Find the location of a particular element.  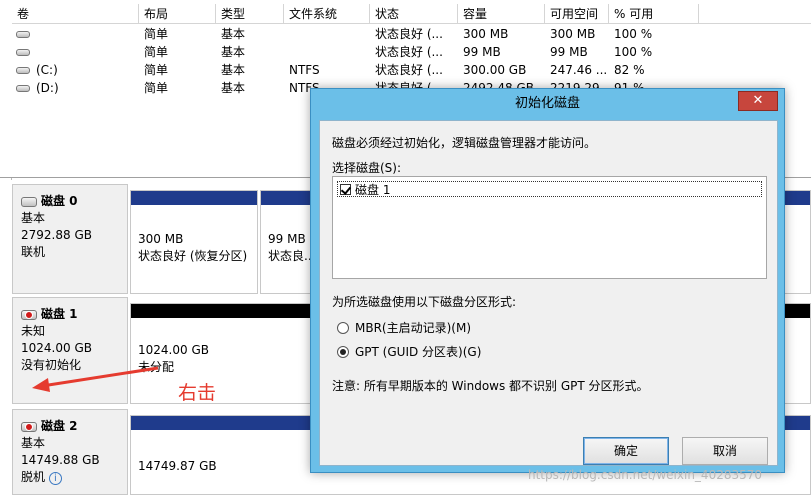

column-status: 状态 is located at coordinates (414, 14).